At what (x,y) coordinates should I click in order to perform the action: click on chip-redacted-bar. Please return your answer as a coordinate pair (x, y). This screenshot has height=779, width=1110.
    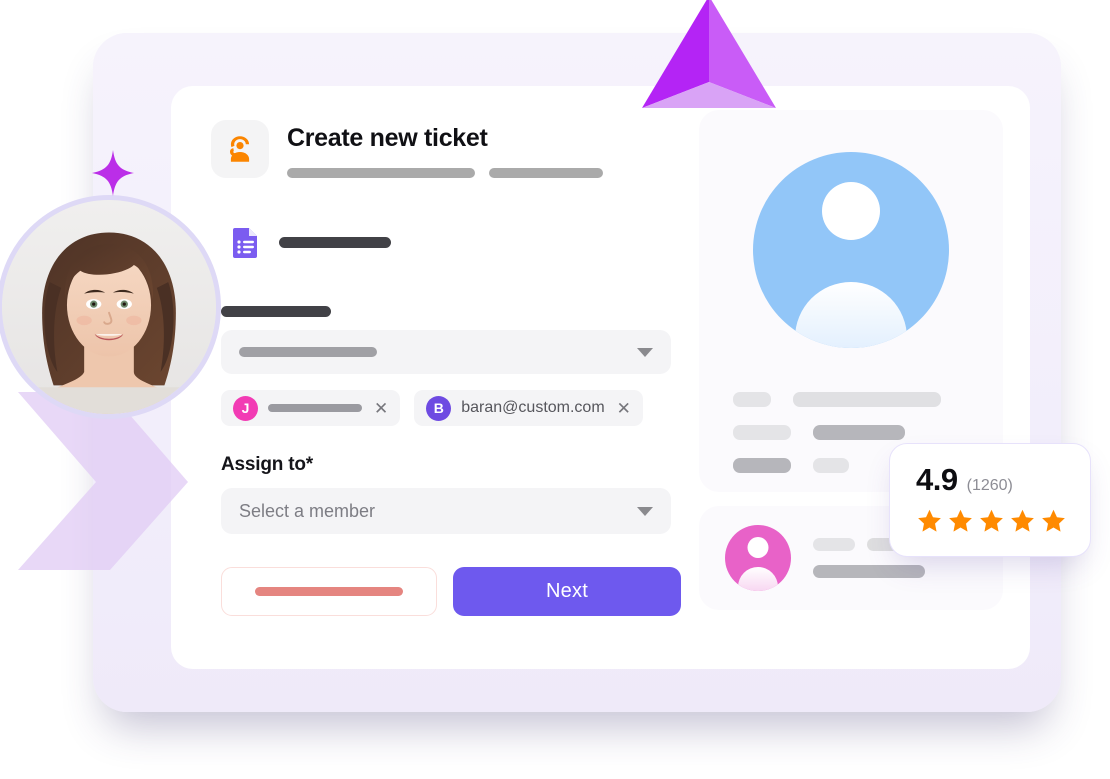
    Looking at the image, I should click on (315, 408).